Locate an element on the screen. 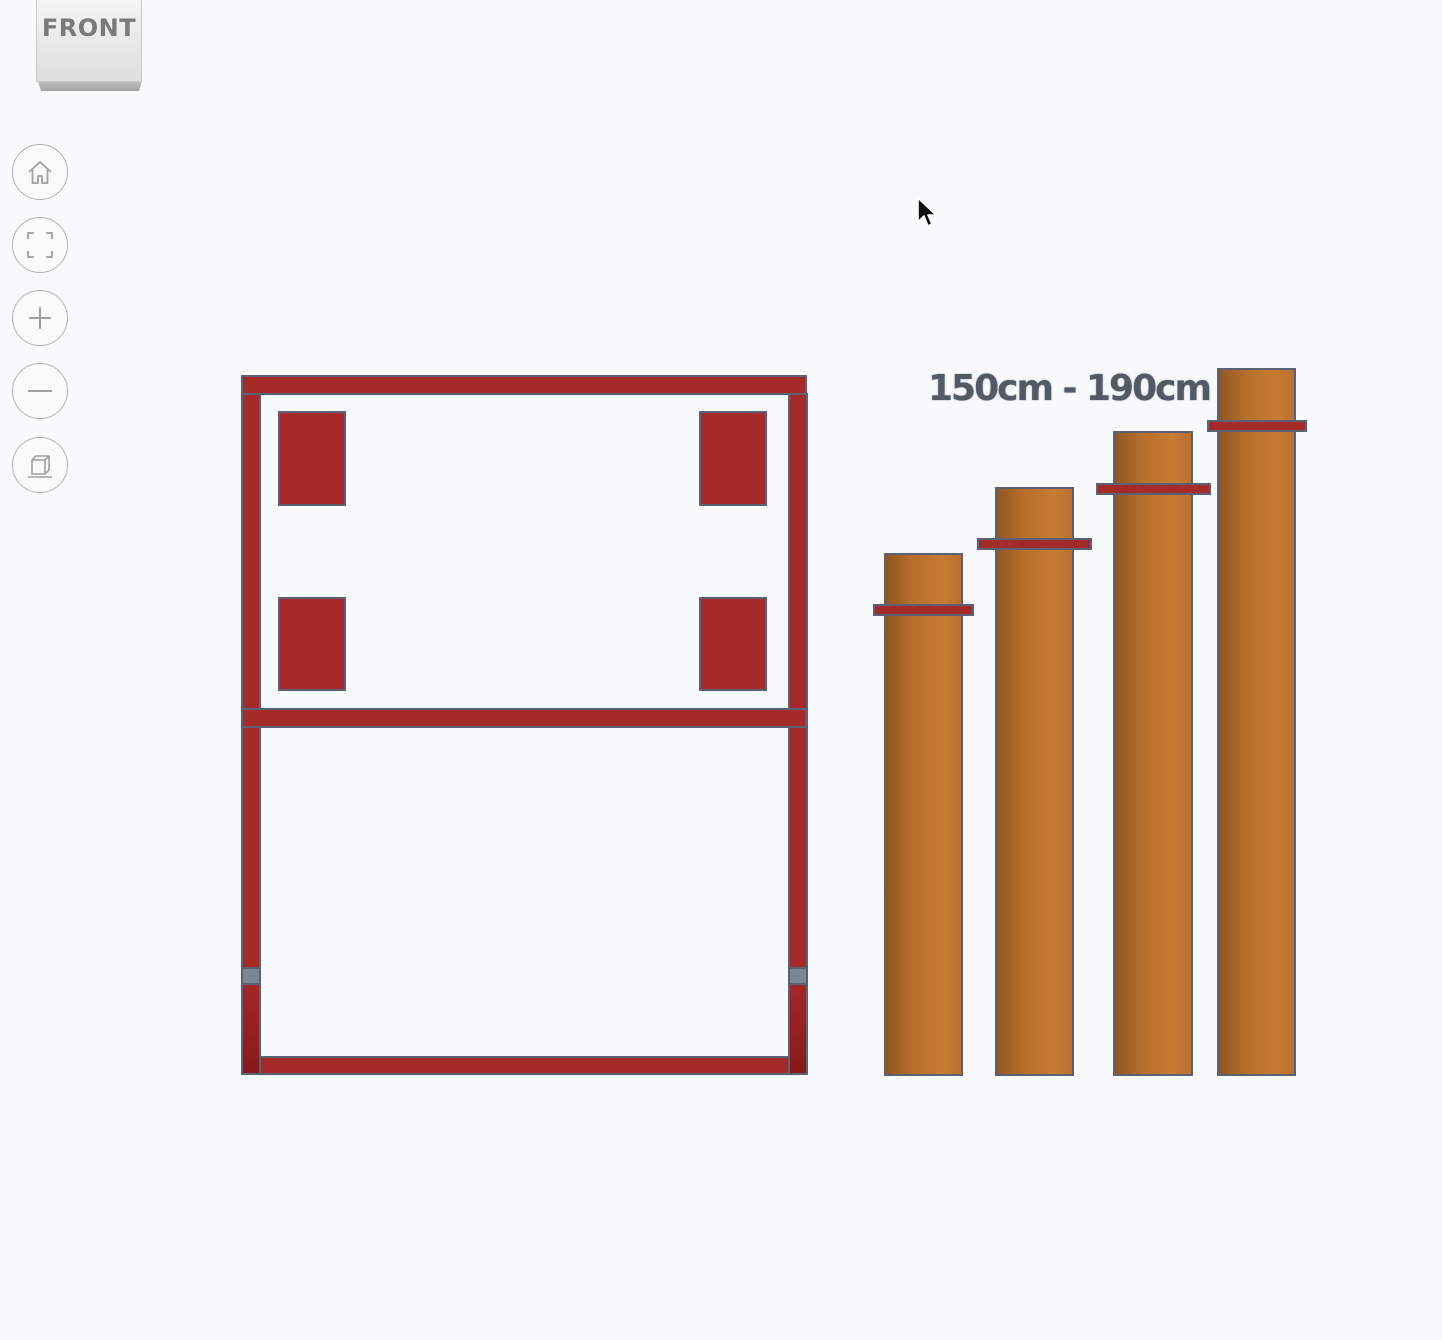 The height and width of the screenshot is (1340, 1442). post-2-collar is located at coordinates (1034, 544).